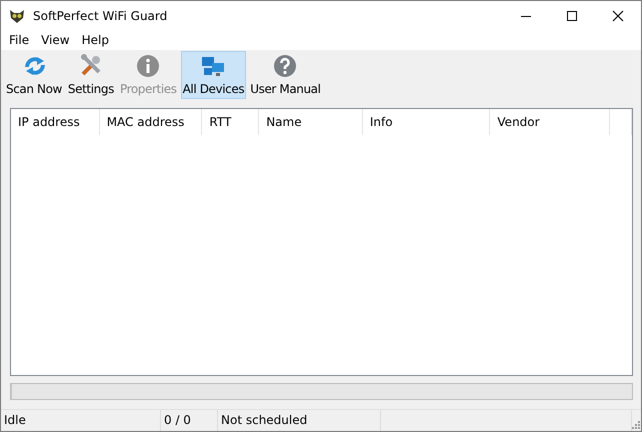 The width and height of the screenshot is (642, 432). I want to click on toolbar-button: Settings, so click(91, 74).